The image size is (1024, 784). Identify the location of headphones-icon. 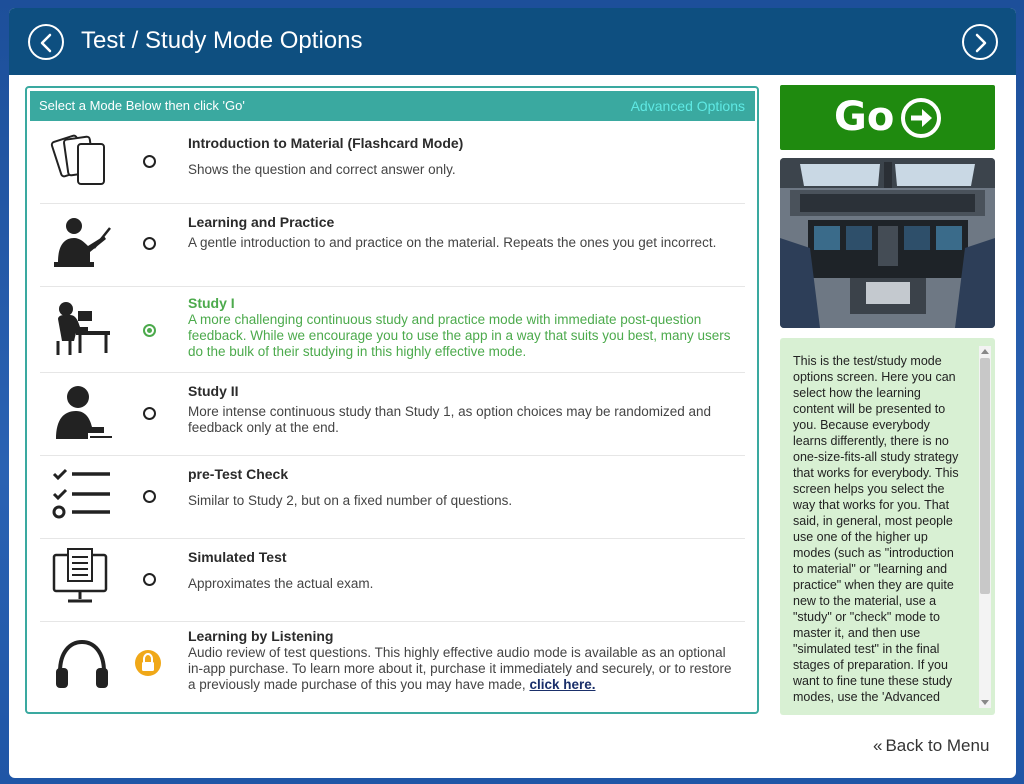
(82, 663).